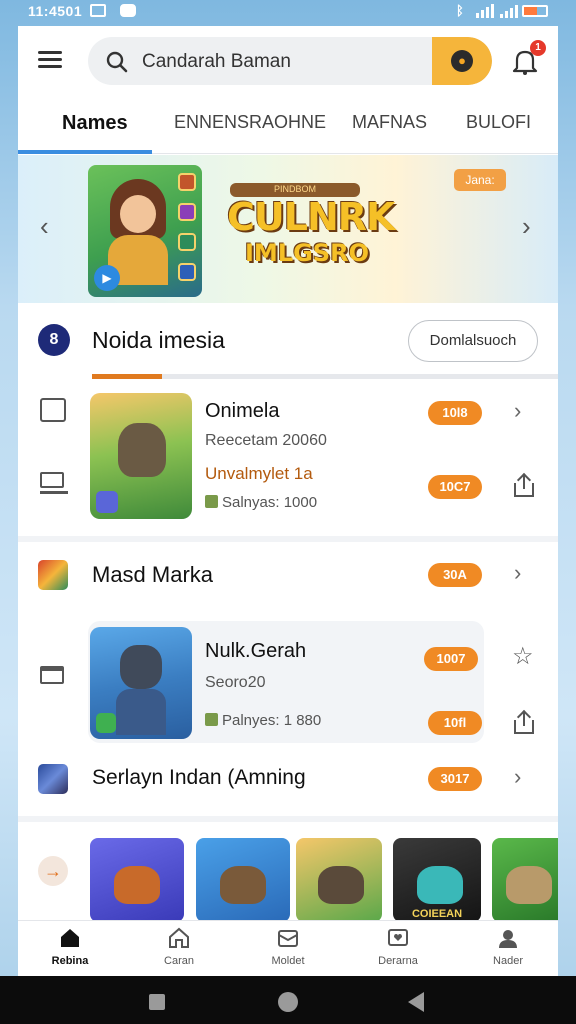 This screenshot has width=576, height=1024. What do you see at coordinates (158, 340) in the screenshot?
I see `section-title: Noida imesia` at bounding box center [158, 340].